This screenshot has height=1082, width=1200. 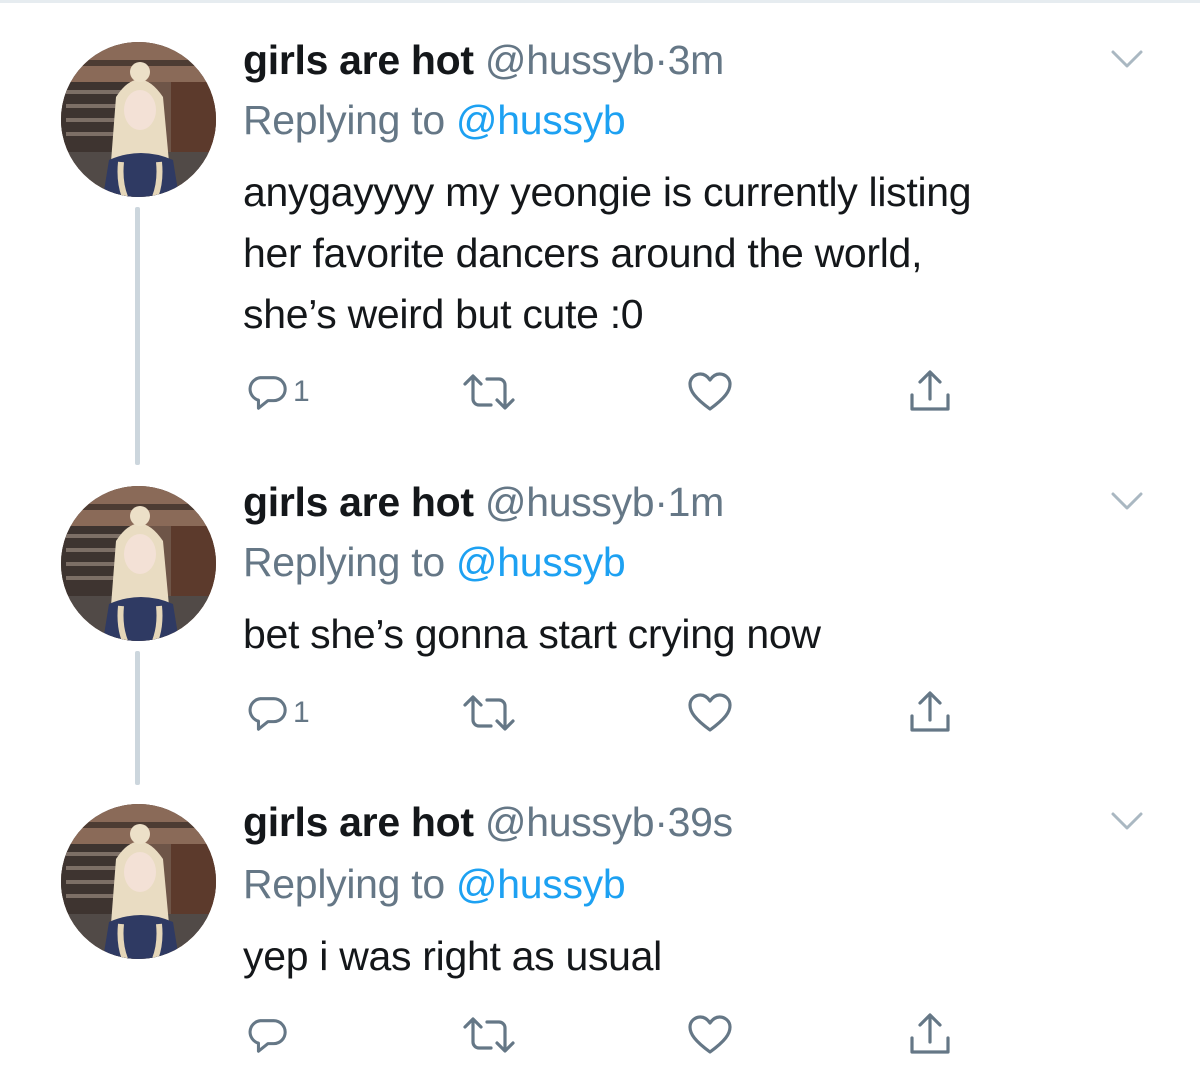 I want to click on tweet-text-line: yep i was right as usual, so click(x=452, y=956).